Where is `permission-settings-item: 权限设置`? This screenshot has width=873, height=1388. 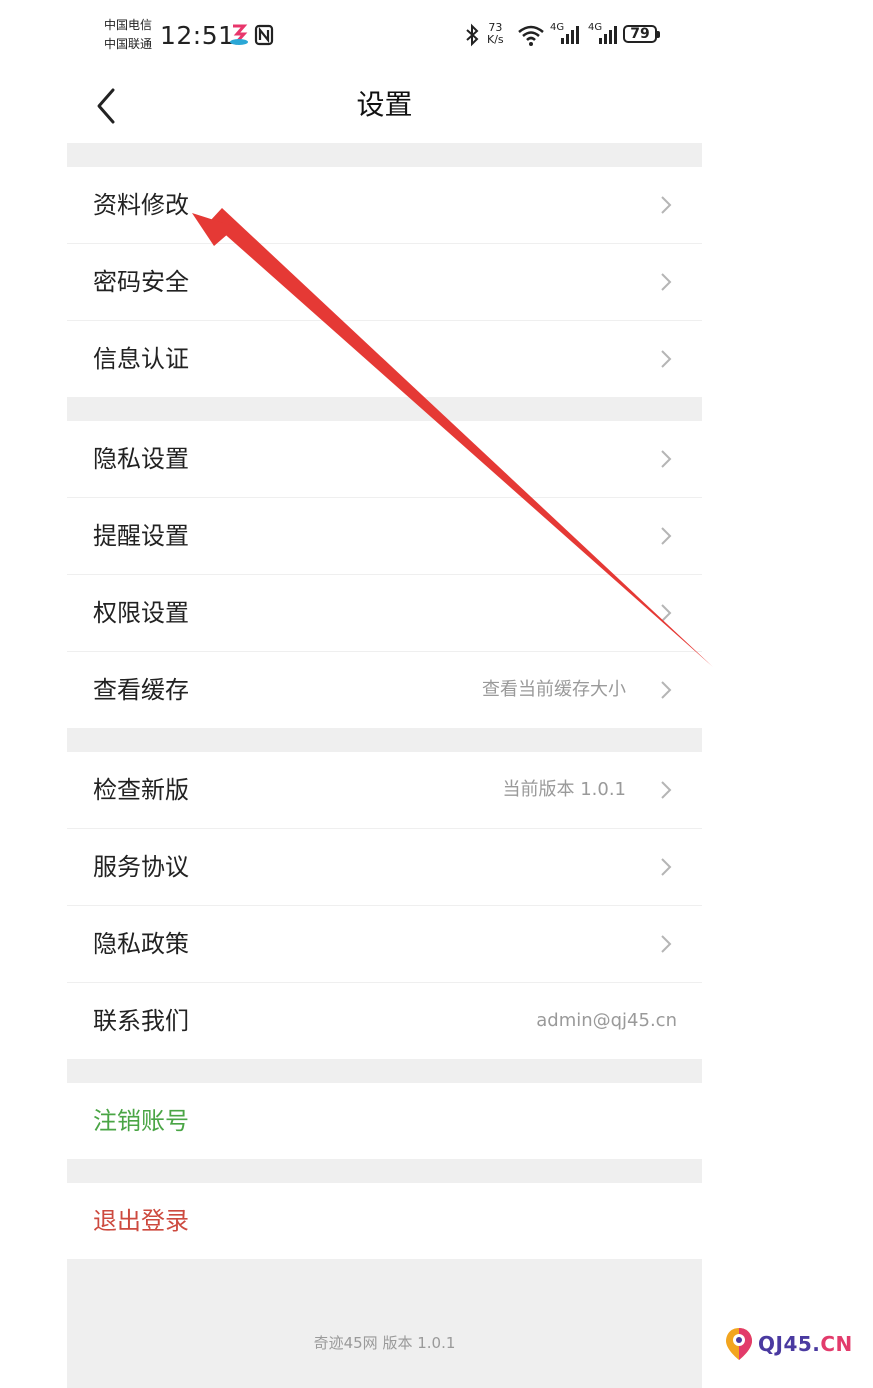
permission-settings-item: 权限设置 is located at coordinates (384, 612).